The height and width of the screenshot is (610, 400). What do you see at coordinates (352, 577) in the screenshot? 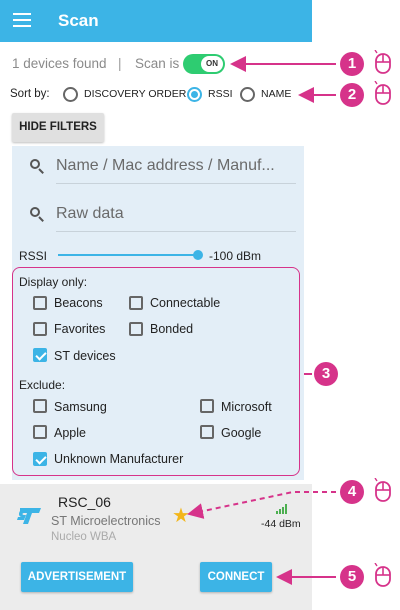
I see `annotation-badge-5: 5` at bounding box center [352, 577].